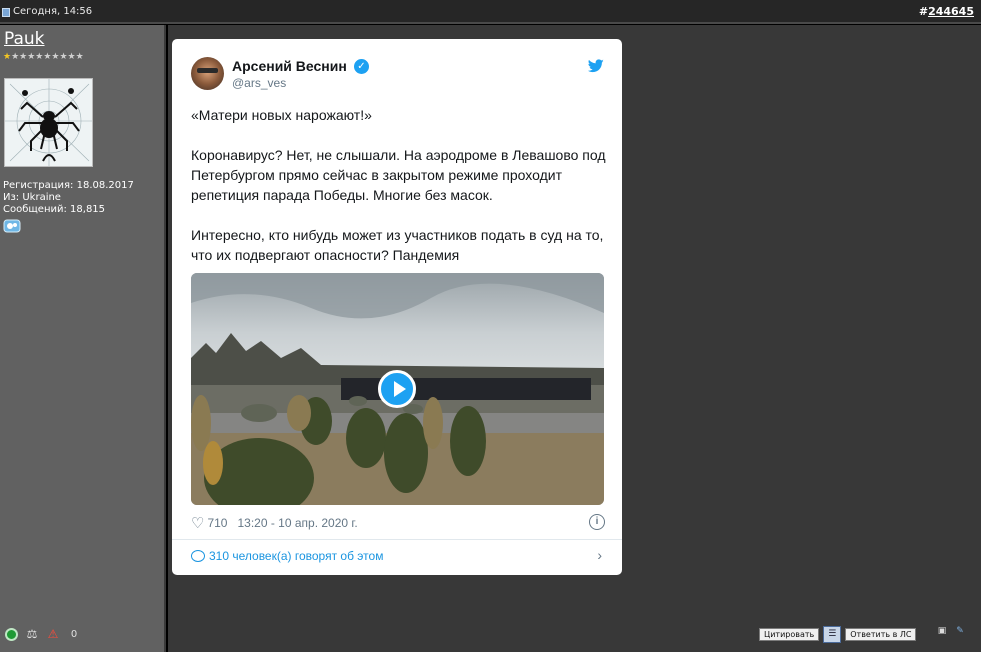  I want to click on star-icon: ★, so click(7, 57).